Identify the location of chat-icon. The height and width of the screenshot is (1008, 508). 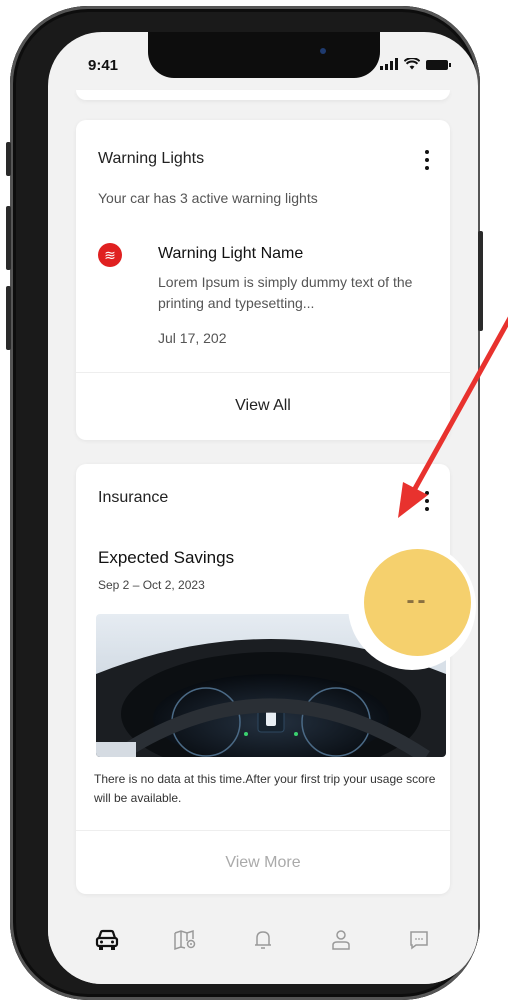
(419, 940).